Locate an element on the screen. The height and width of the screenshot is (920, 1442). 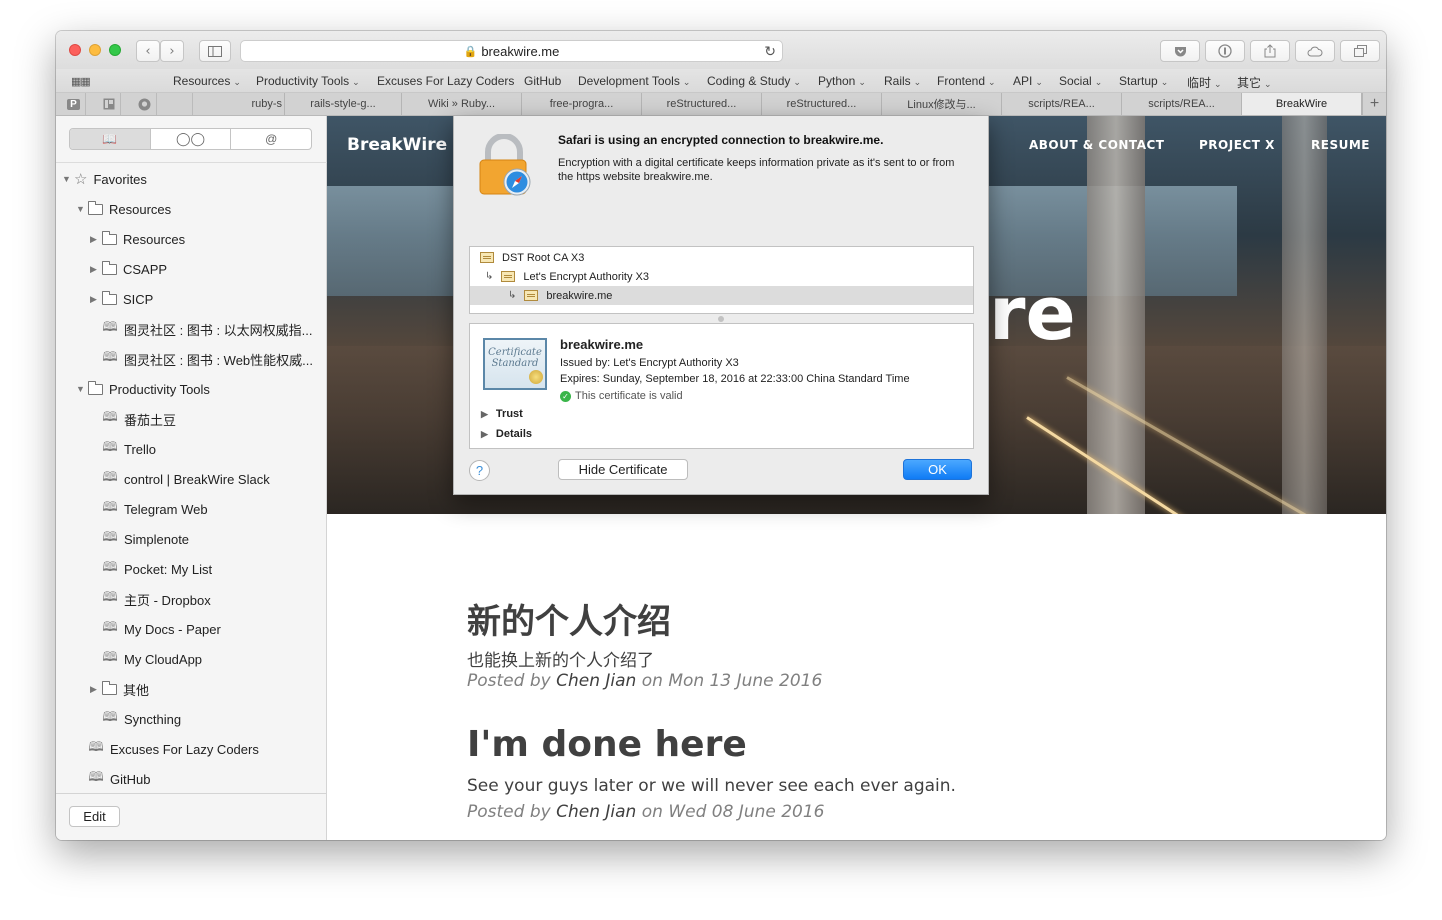
tab-active: BreakWire is located at coordinates (1302, 104).